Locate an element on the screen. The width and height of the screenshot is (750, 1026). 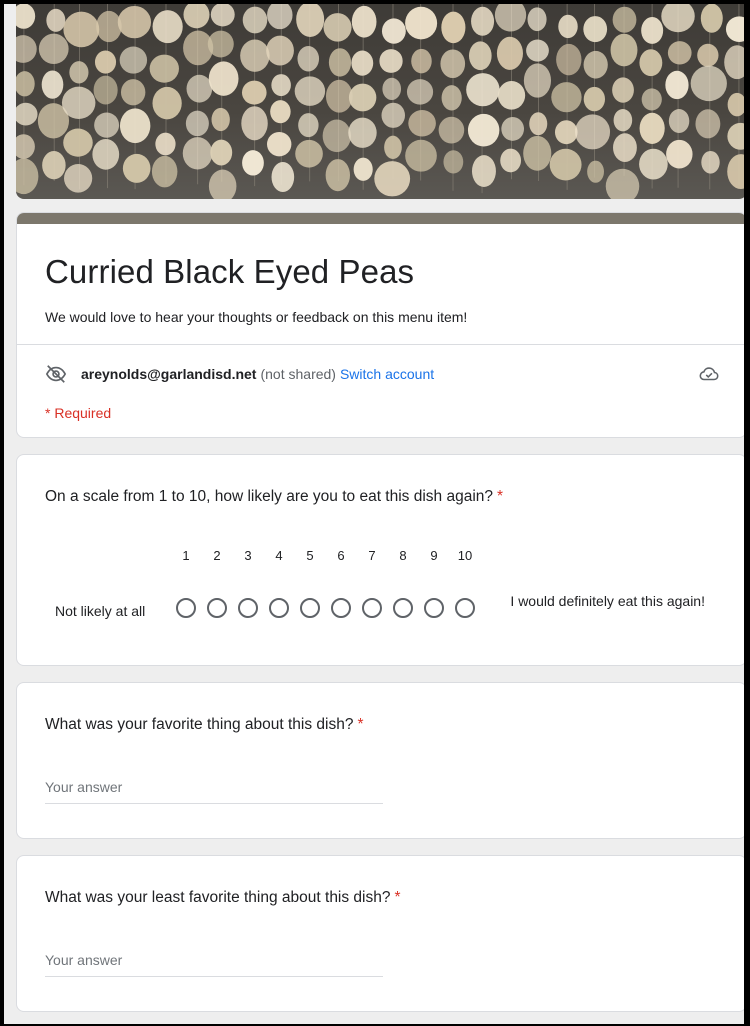
not-shared-label: (not shared) is located at coordinates (298, 374).